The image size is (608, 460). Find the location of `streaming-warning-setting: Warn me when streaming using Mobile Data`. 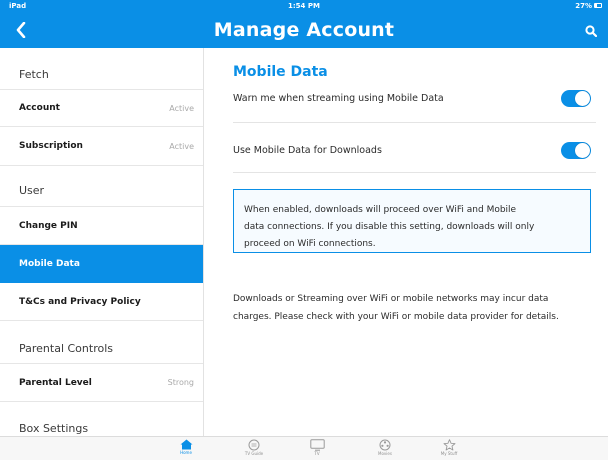

streaming-warning-setting: Warn me when streaming using Mobile Data is located at coordinates (412, 98).